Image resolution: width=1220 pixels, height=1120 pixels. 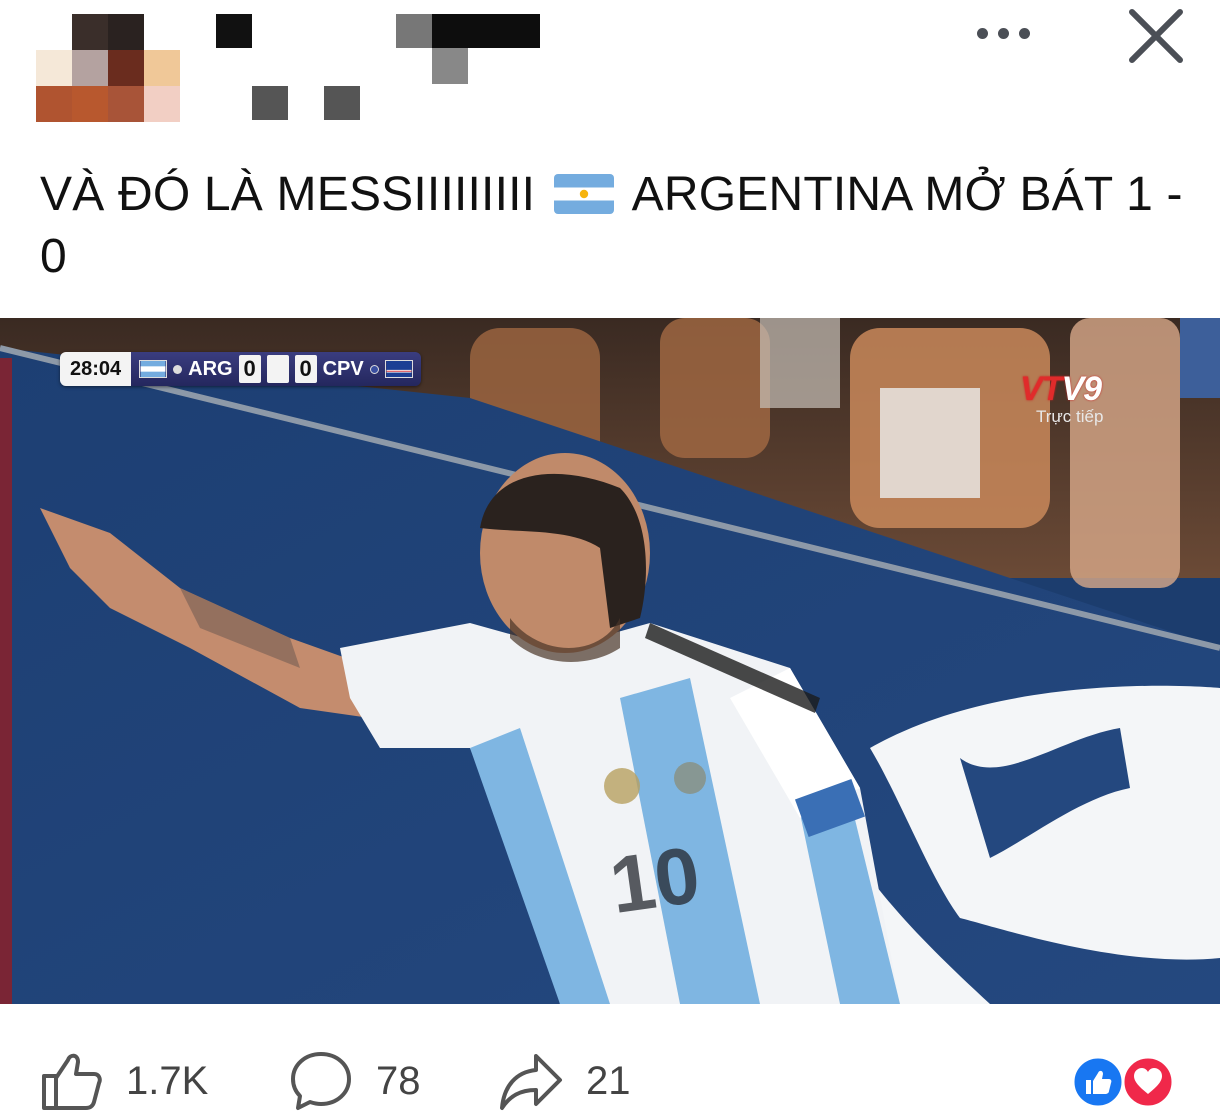 I want to click on author-name-redacted, so click(x=381, y=68).